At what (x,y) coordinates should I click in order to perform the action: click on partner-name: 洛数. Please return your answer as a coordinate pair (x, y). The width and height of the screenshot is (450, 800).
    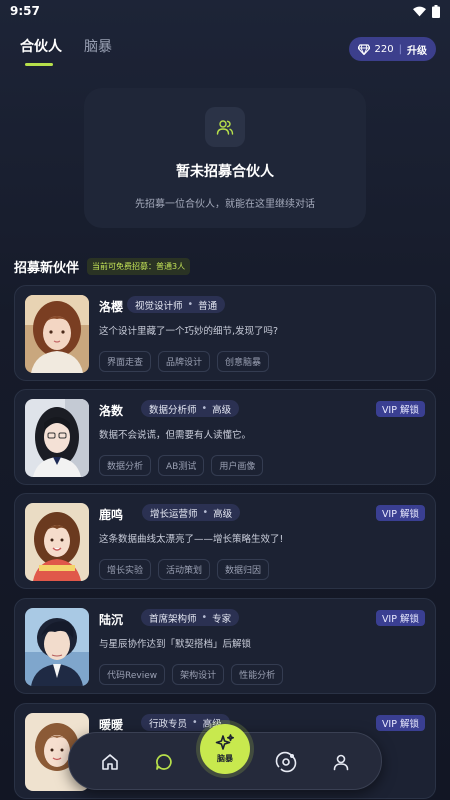
    Looking at the image, I should click on (111, 411).